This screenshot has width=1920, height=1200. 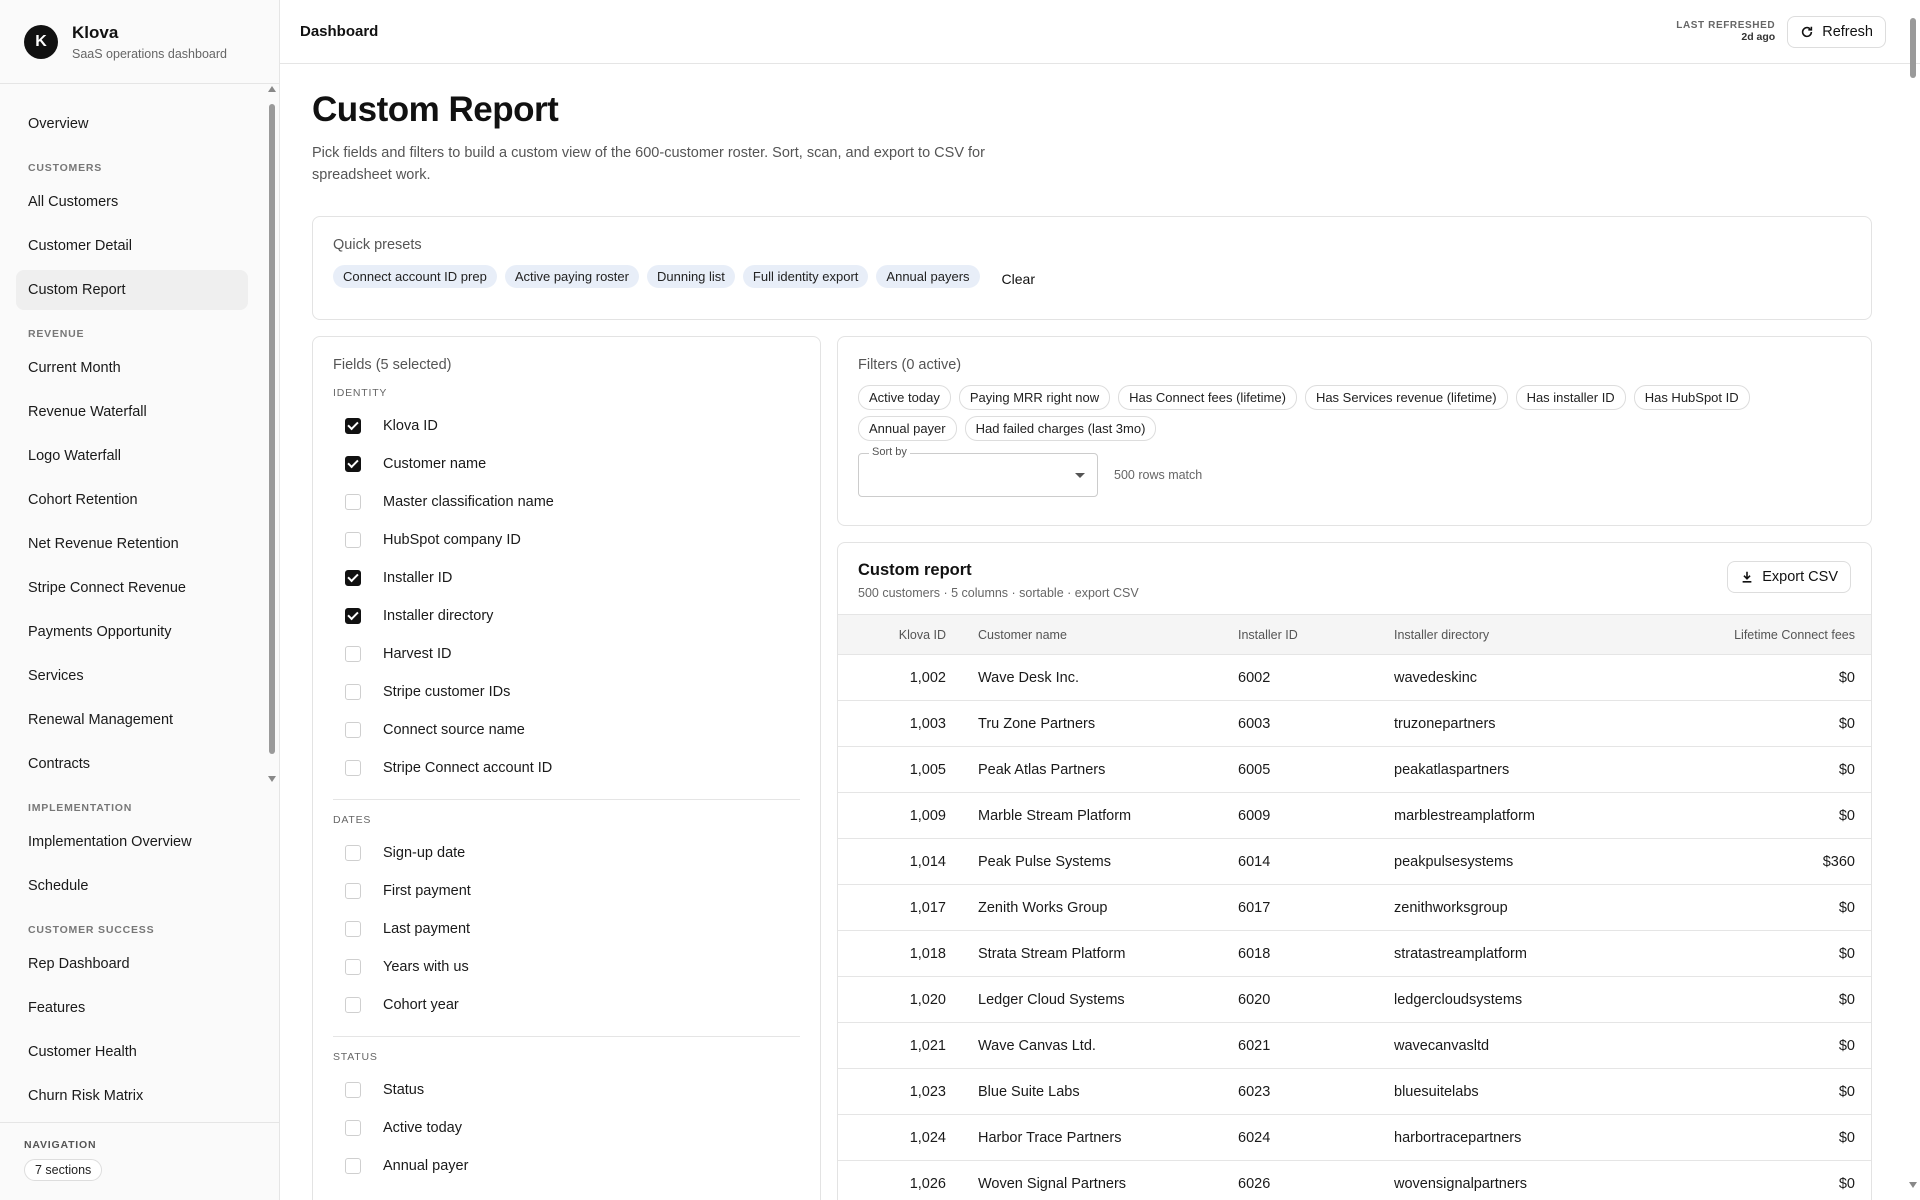 What do you see at coordinates (566, 692) in the screenshot?
I see `field-option: Stripe customer IDs` at bounding box center [566, 692].